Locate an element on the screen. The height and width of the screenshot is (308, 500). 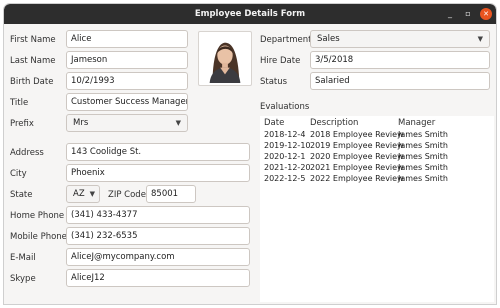
status-field: Salaried is located at coordinates (400, 81).